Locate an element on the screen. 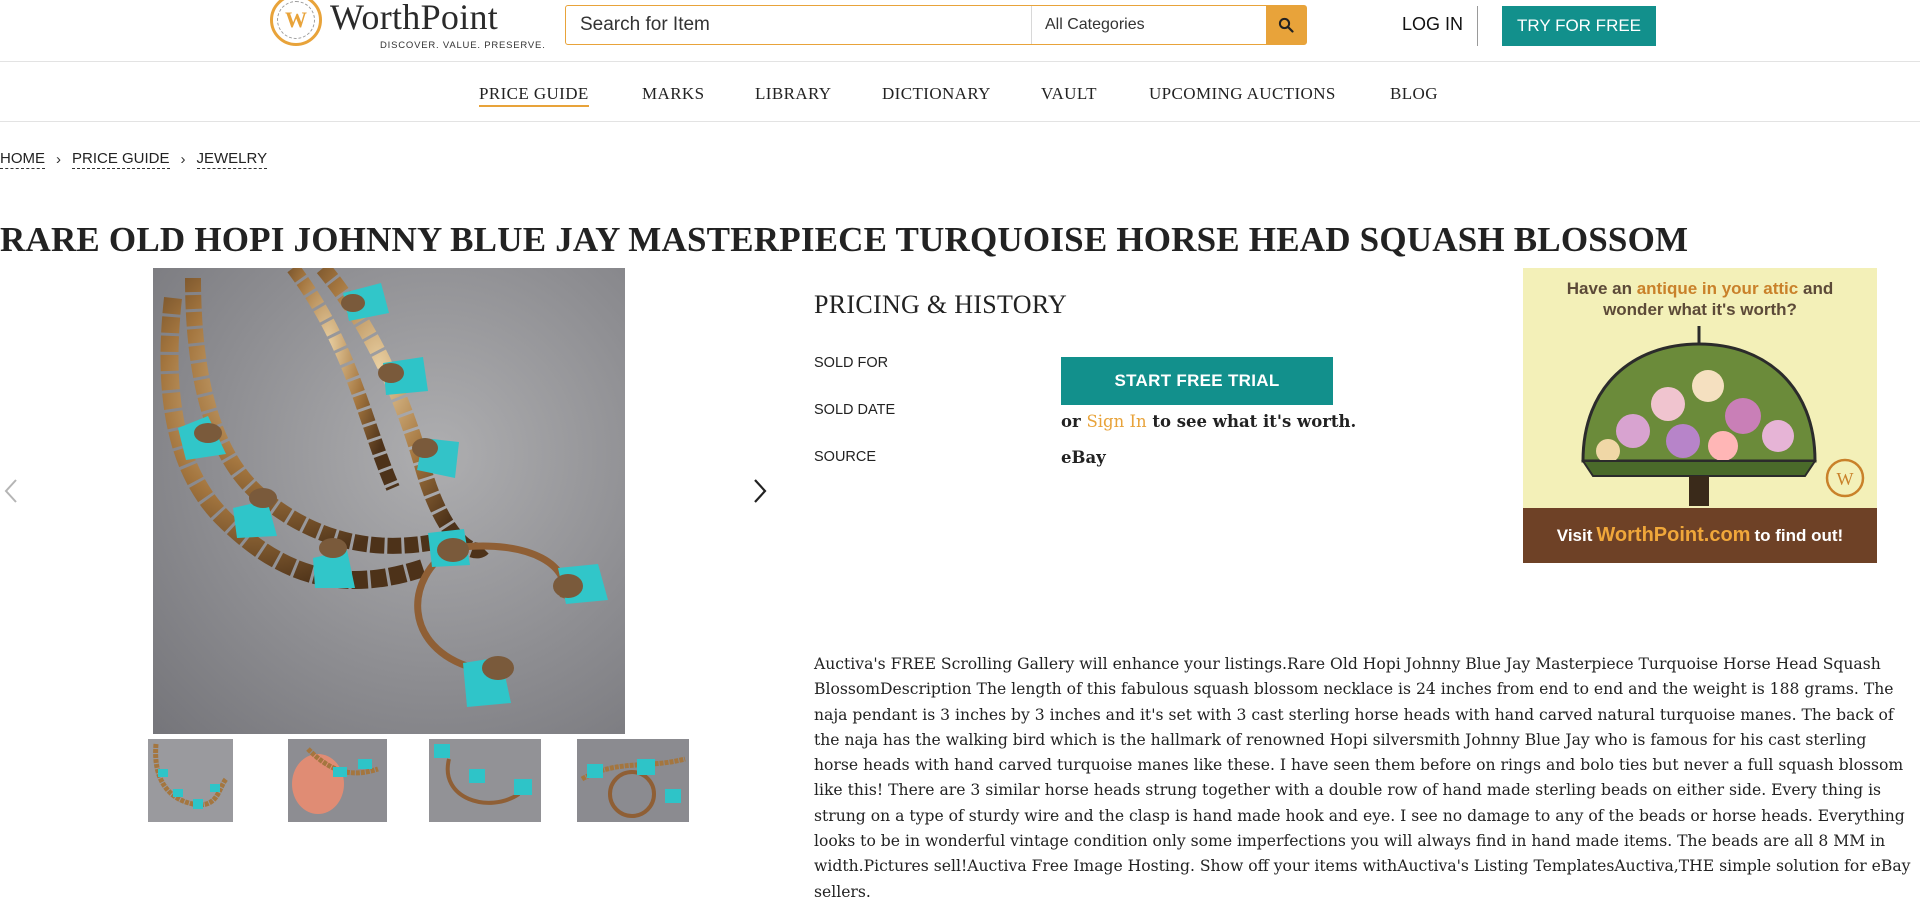 The height and width of the screenshot is (902, 1920). nav-dictionary: DICTIONARY is located at coordinates (936, 94).